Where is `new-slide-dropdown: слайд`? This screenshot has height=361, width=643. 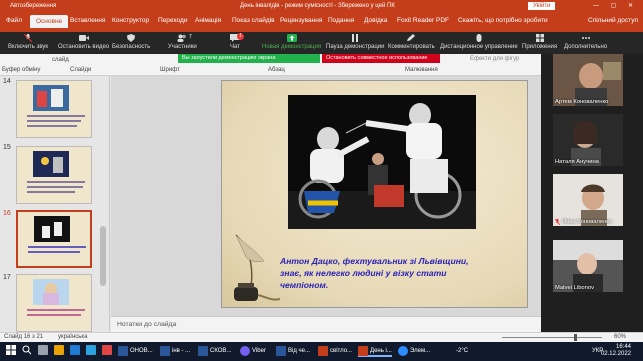 new-slide-dropdown: слайд is located at coordinates (60, 60).